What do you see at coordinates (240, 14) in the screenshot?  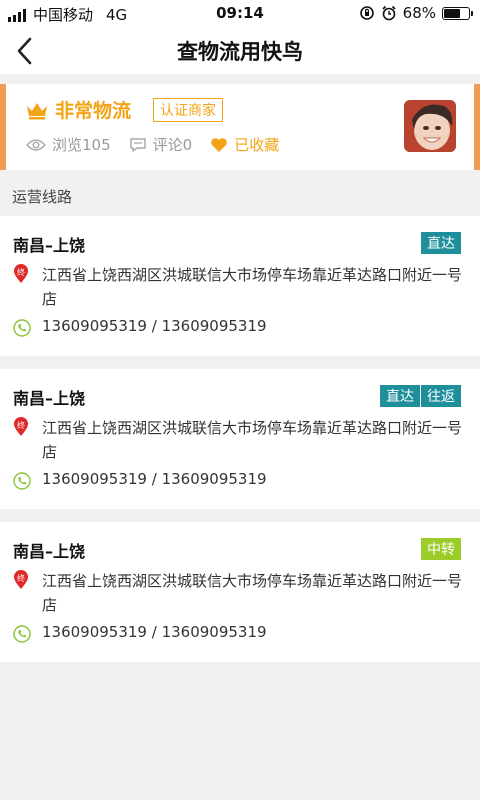 I see `status-bar: 中国移动 4G 09:14 68%` at bounding box center [240, 14].